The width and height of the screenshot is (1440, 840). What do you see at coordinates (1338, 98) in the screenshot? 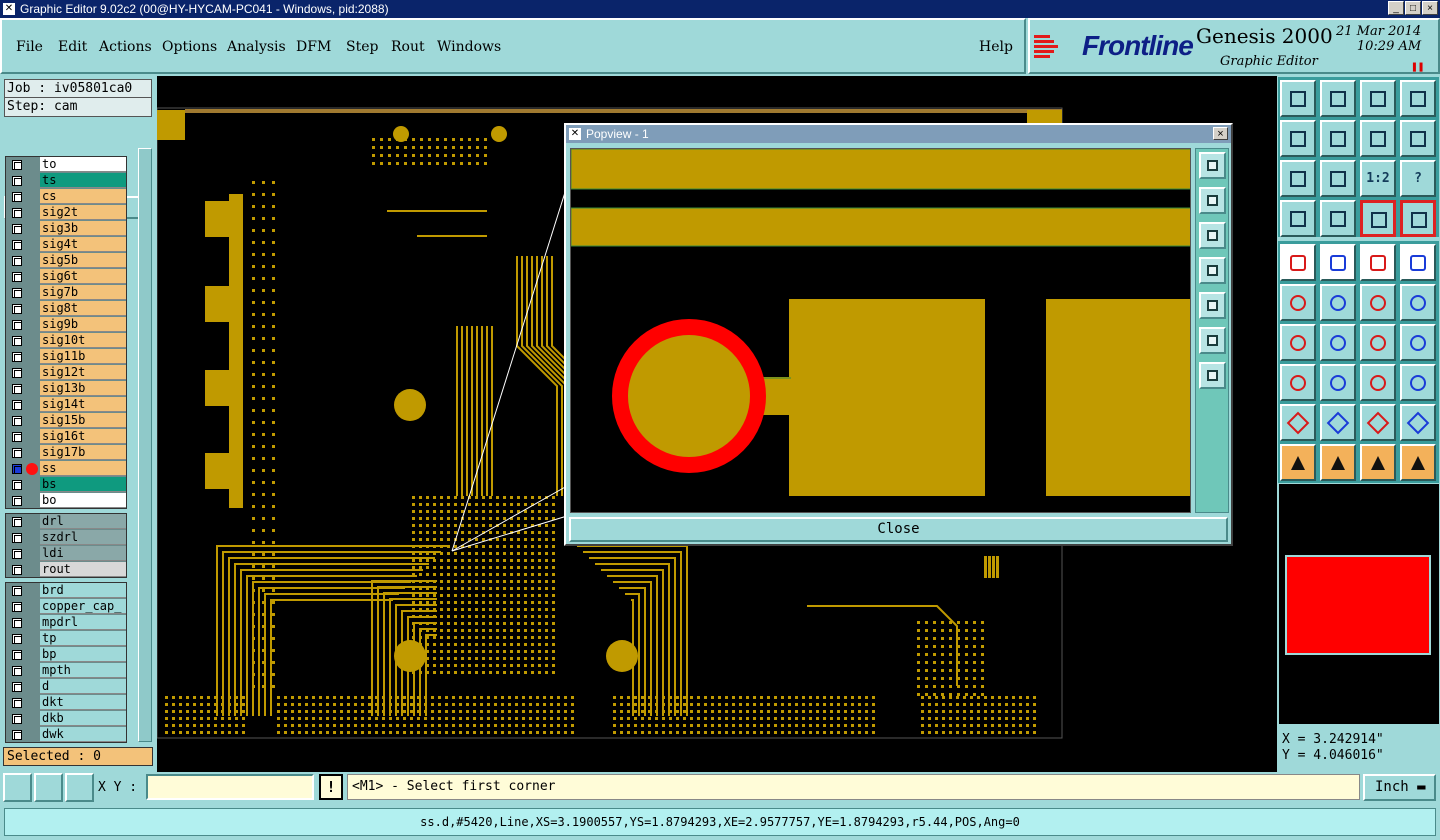
I see `move-layer-button` at bounding box center [1338, 98].